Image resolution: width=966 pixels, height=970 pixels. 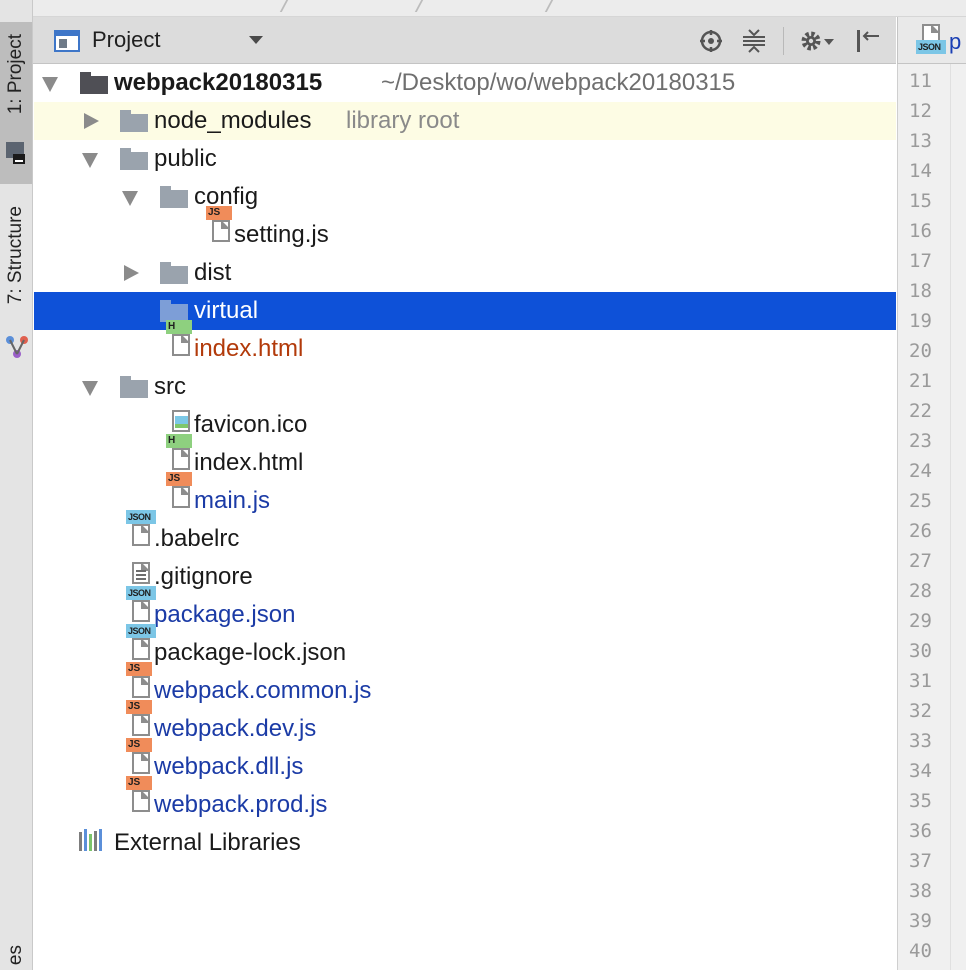 I want to click on tree-item-package-json: JSON package.json, so click(x=465, y=610).